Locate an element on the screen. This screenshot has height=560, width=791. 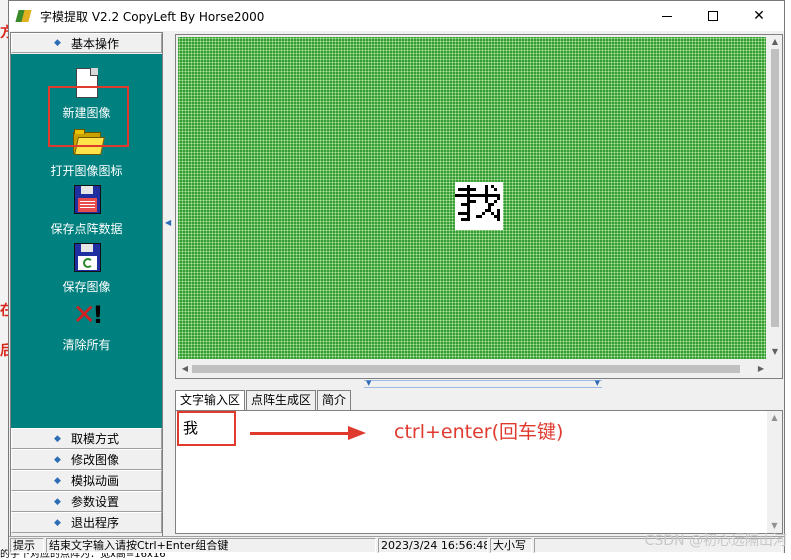
menu-item-label: 参数设置 is located at coordinates (94, 502).